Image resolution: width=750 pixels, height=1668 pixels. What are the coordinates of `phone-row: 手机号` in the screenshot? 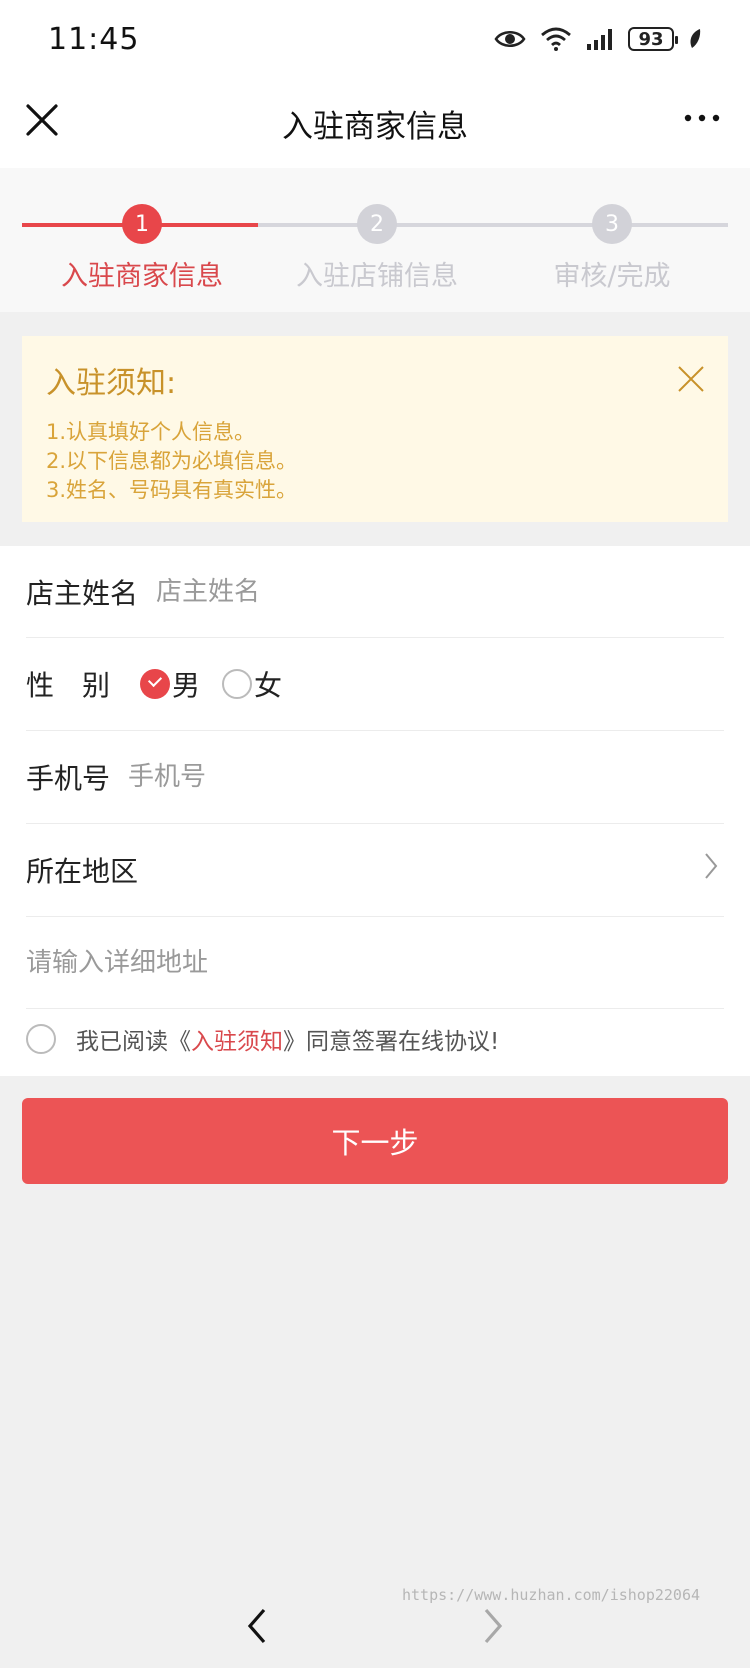 It's located at (375, 777).